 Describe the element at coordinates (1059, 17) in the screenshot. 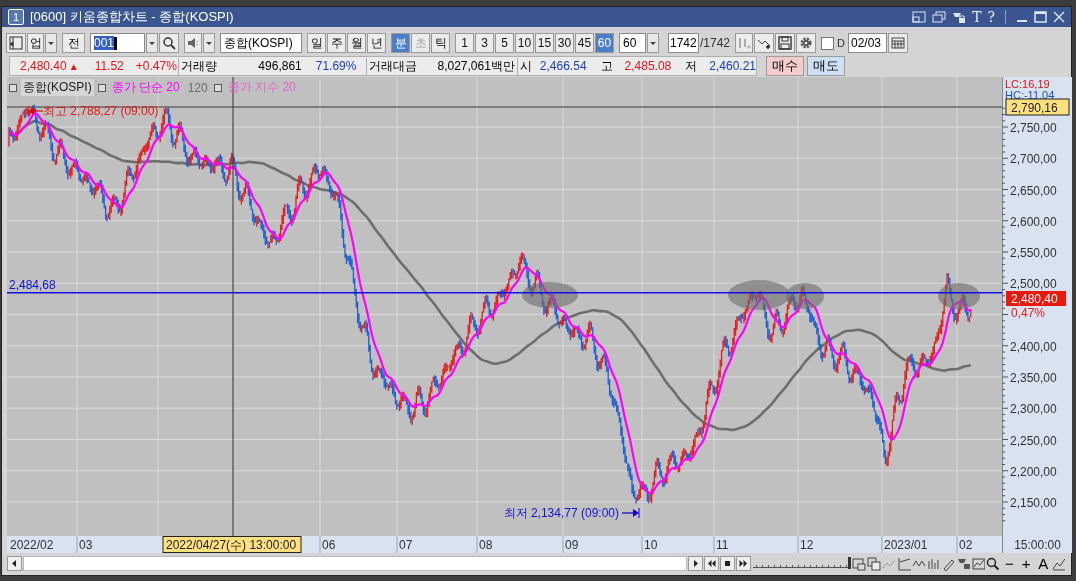

I see `close-icon` at that location.